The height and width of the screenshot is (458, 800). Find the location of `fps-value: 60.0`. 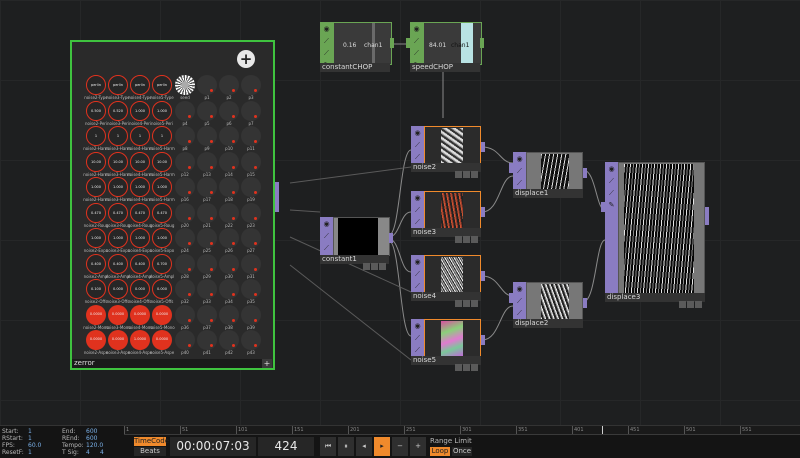

fps-value: 60.0 is located at coordinates (34, 445).